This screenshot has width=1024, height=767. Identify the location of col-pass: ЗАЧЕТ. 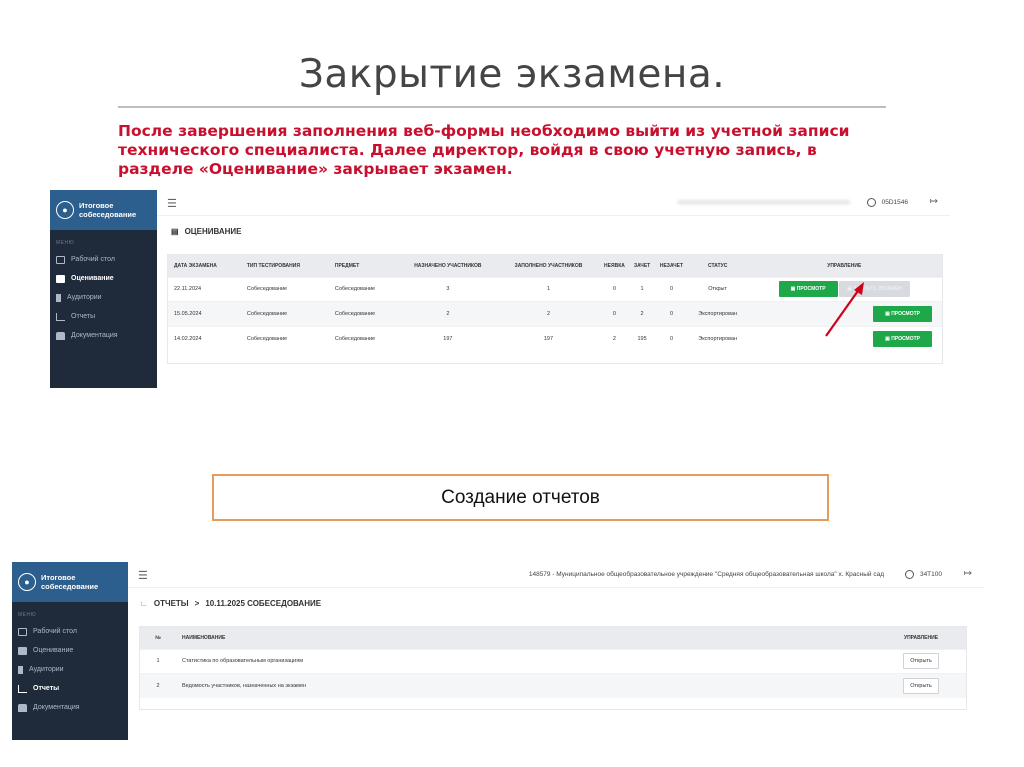
(642, 266).